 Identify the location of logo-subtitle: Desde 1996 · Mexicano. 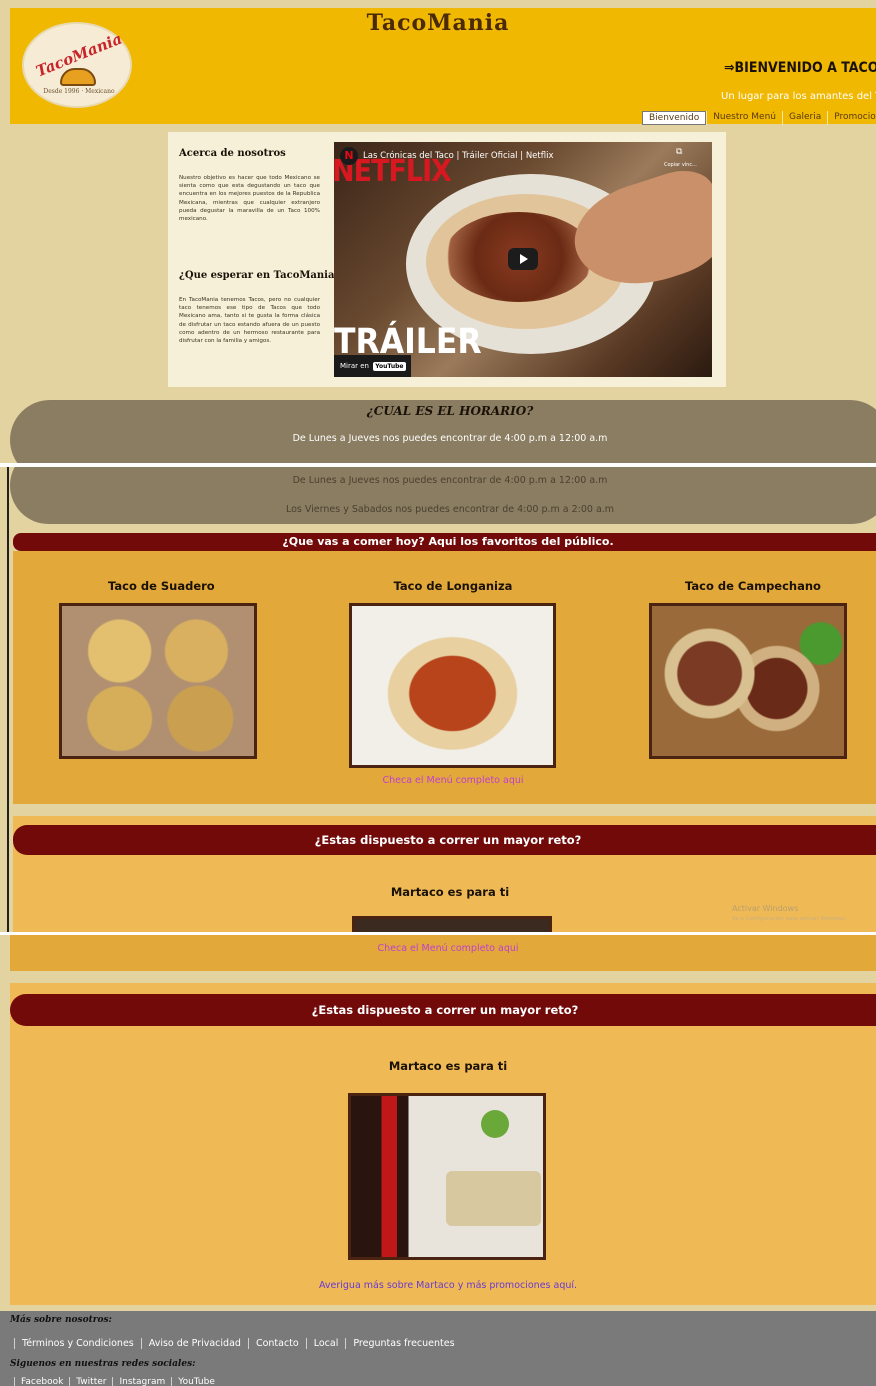
(79, 91).